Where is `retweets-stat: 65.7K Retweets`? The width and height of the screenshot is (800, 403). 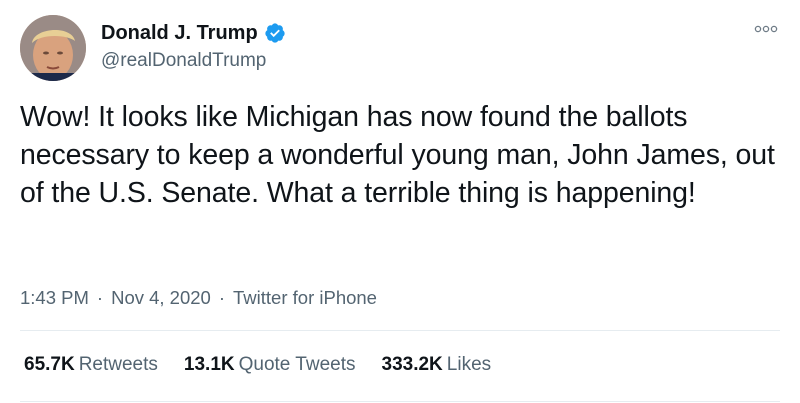 retweets-stat: 65.7K Retweets is located at coordinates (91, 365).